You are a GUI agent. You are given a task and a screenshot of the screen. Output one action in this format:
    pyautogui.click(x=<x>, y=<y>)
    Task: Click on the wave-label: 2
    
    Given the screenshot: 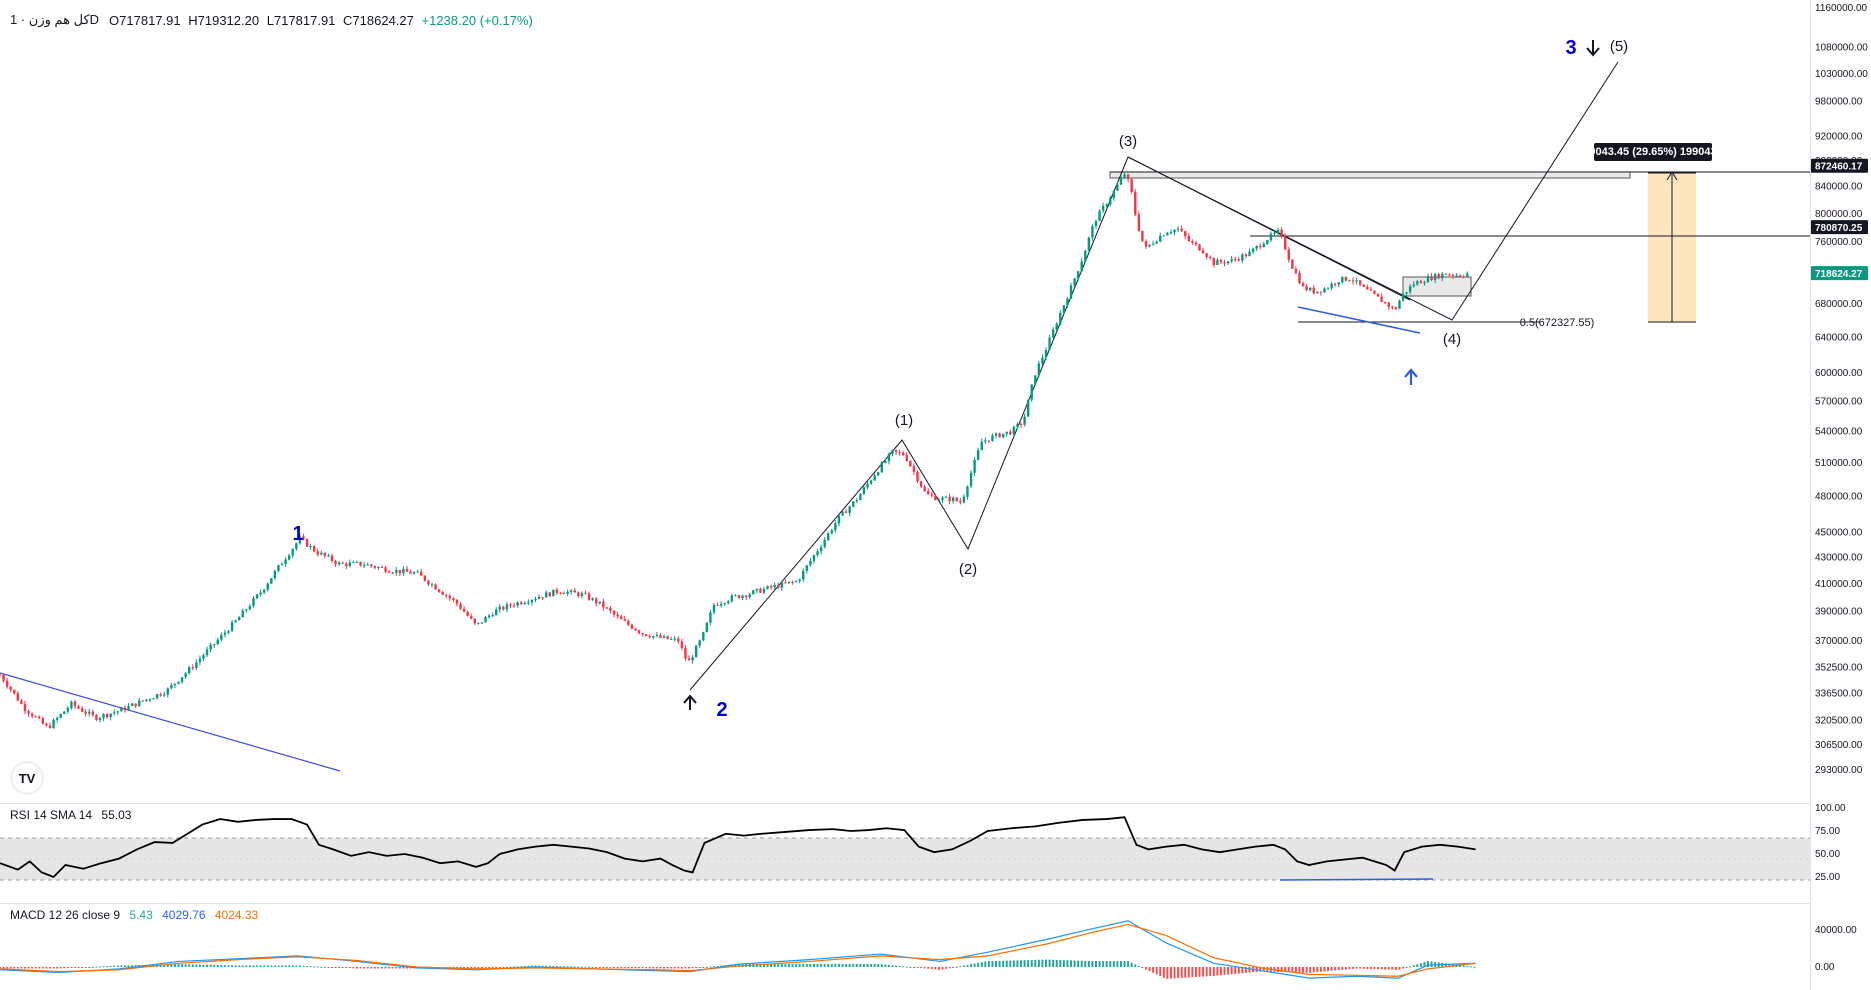 What is the action you would take?
    pyautogui.click(x=721, y=710)
    